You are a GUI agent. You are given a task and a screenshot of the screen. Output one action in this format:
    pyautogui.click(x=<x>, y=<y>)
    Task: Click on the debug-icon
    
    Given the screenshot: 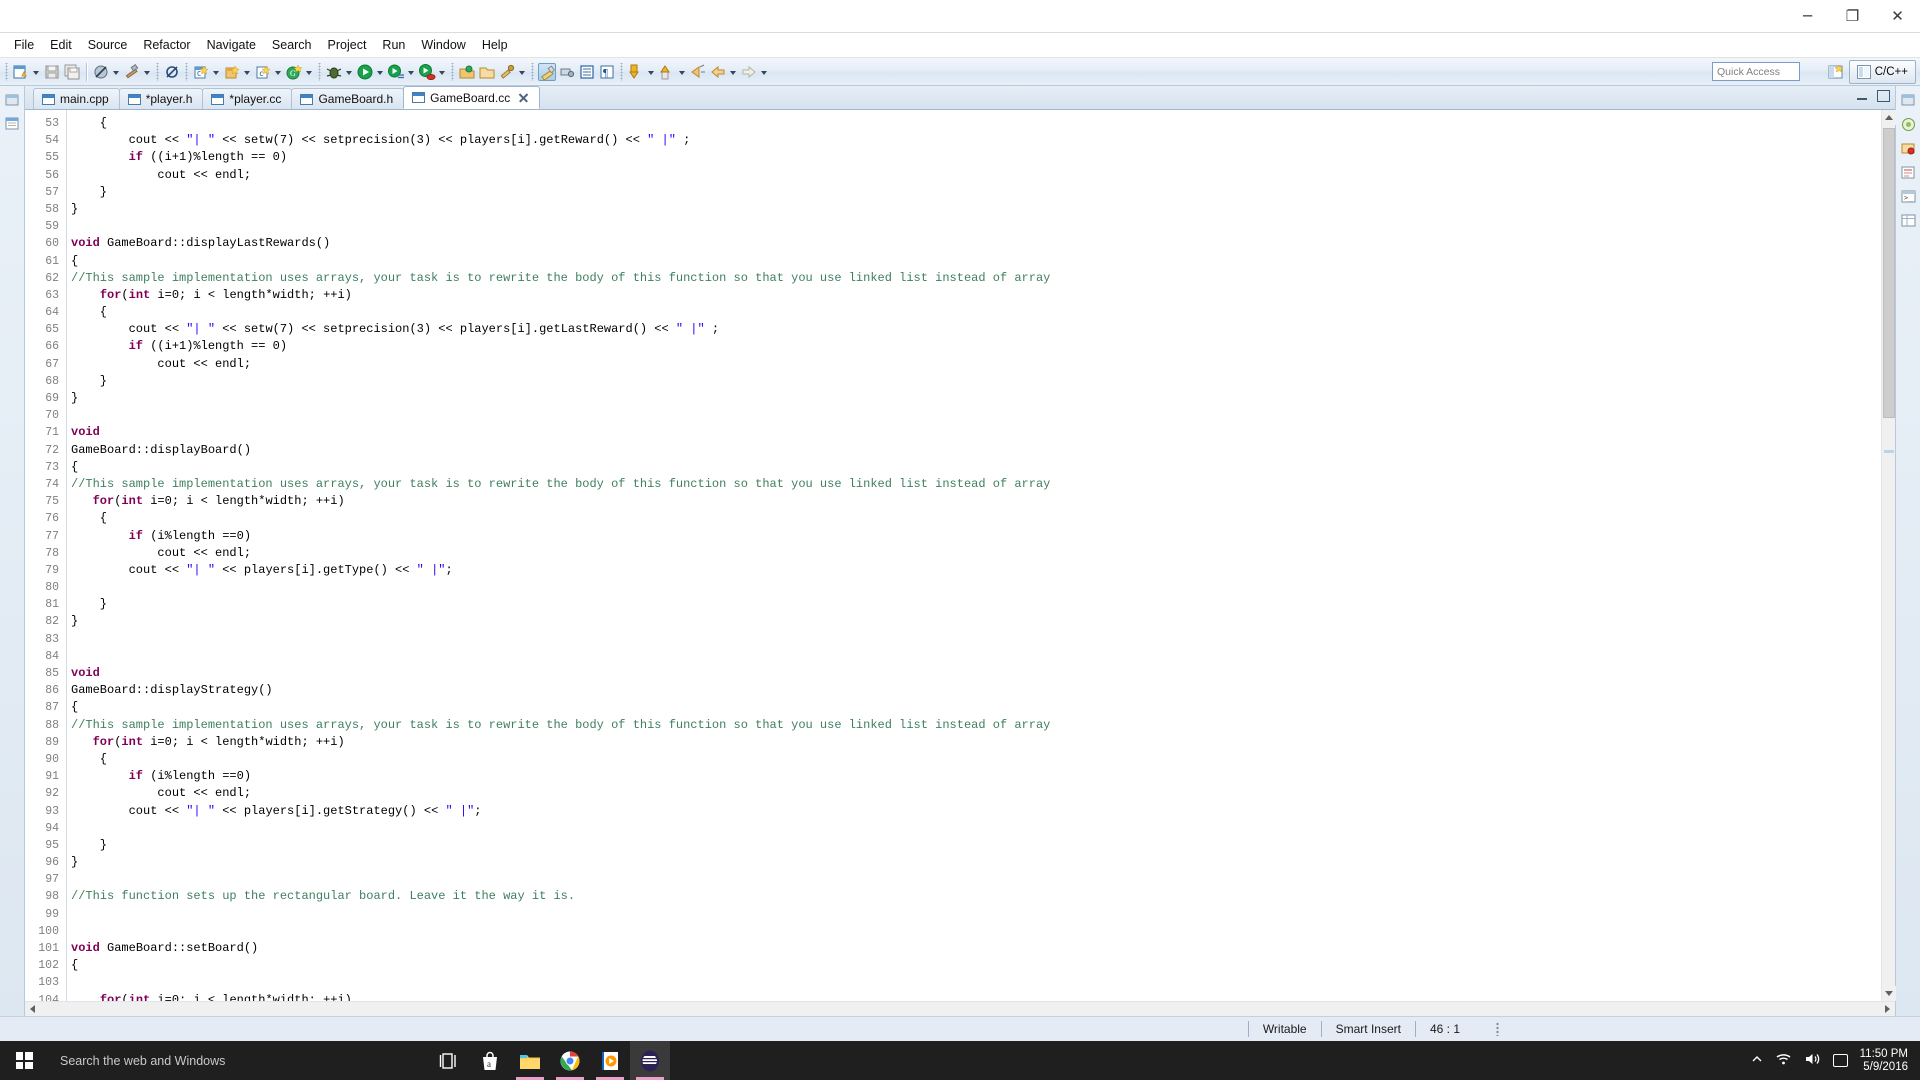 What is the action you would take?
    pyautogui.click(x=334, y=72)
    